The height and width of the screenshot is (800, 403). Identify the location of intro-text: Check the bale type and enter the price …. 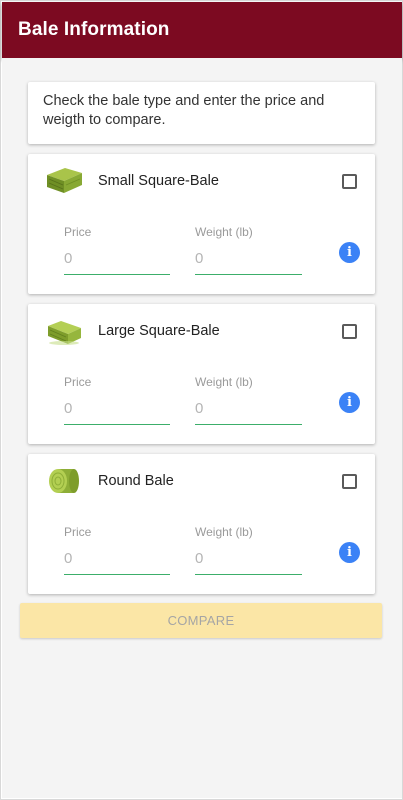
(184, 110).